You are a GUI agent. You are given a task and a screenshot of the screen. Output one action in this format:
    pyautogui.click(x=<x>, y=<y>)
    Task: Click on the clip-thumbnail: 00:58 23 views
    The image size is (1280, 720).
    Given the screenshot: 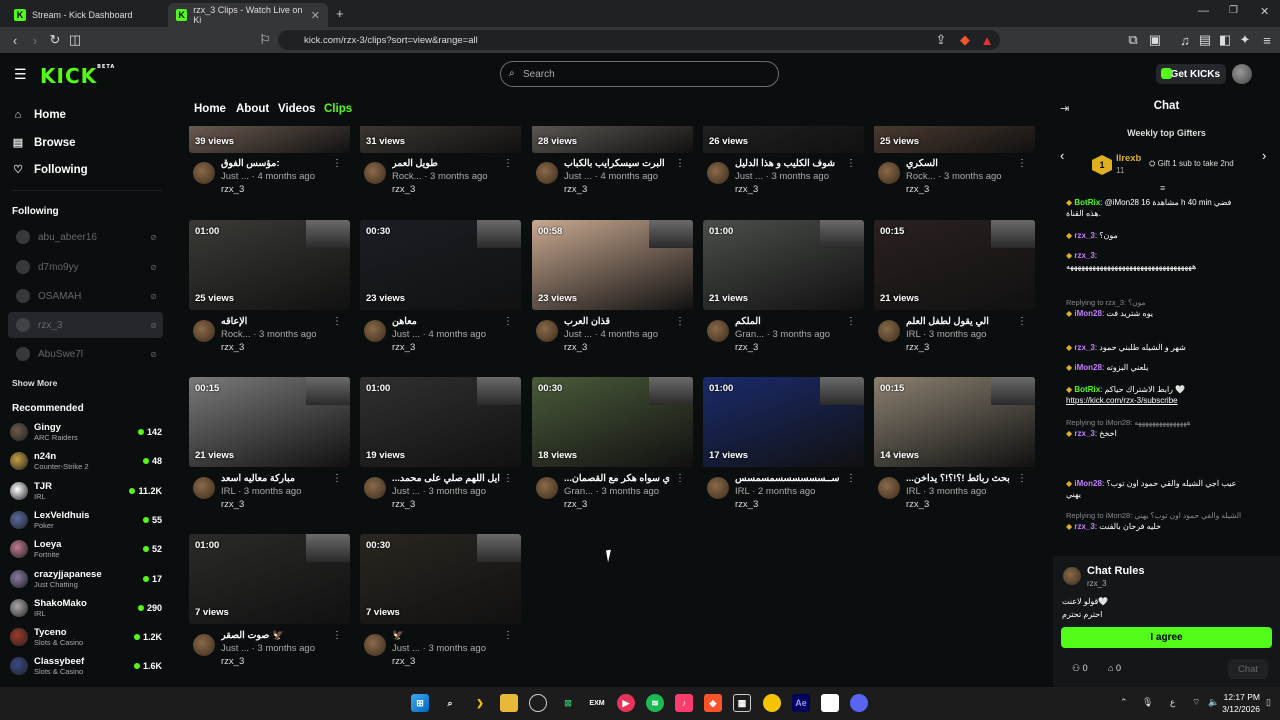 What is the action you would take?
    pyautogui.click(x=612, y=265)
    